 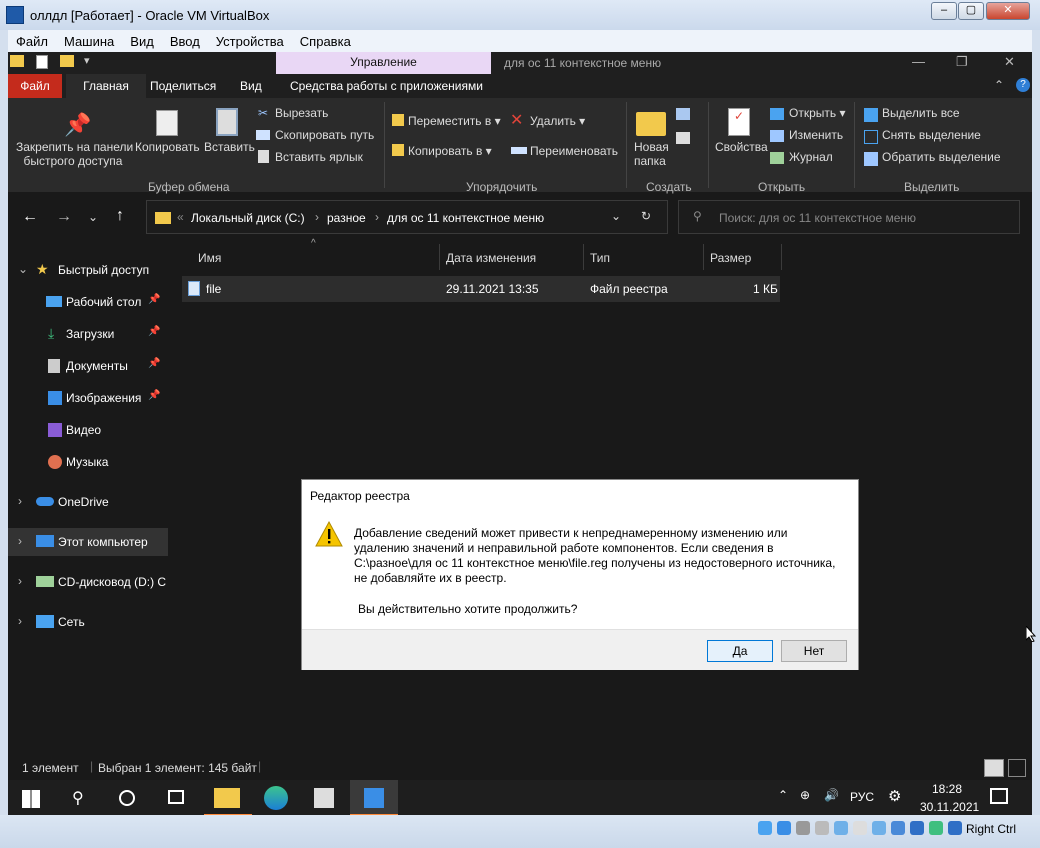 I want to click on sidebar-item-videos: Видео, so click(x=88, y=430).